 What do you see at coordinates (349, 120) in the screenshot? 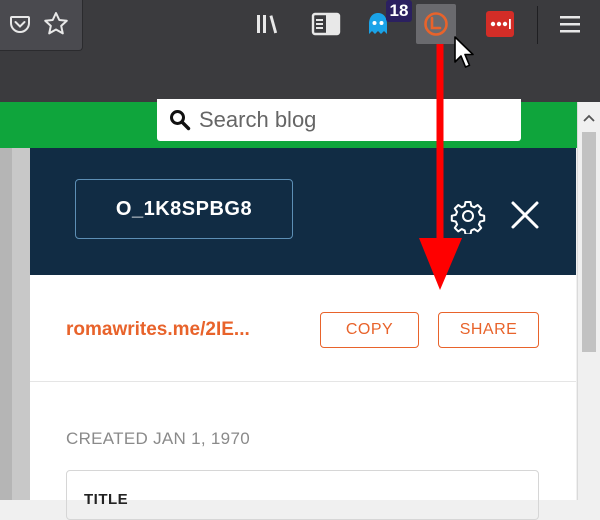
I see `search-input` at bounding box center [349, 120].